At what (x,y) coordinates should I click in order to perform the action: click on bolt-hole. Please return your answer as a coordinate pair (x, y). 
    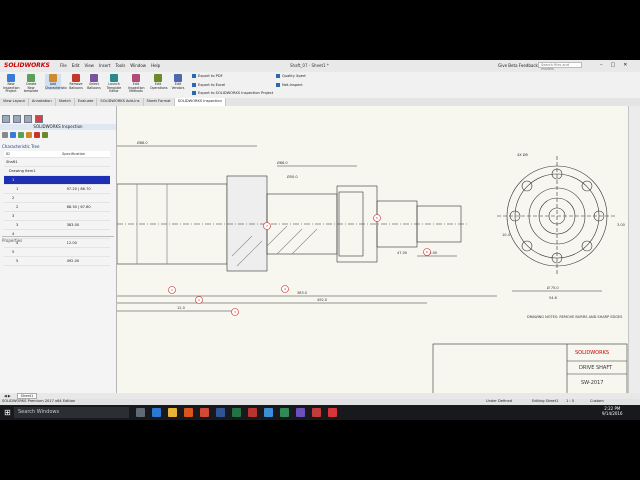
    Looking at the image, I should click on (527, 186).